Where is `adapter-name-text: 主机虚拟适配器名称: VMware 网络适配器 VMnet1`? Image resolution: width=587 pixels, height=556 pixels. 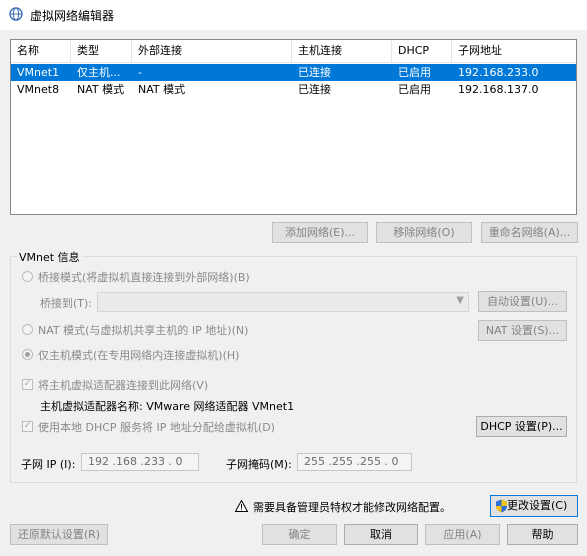
adapter-name-text: 主机虚拟适配器名称: VMware 网络适配器 VMnet1 is located at coordinates (167, 406).